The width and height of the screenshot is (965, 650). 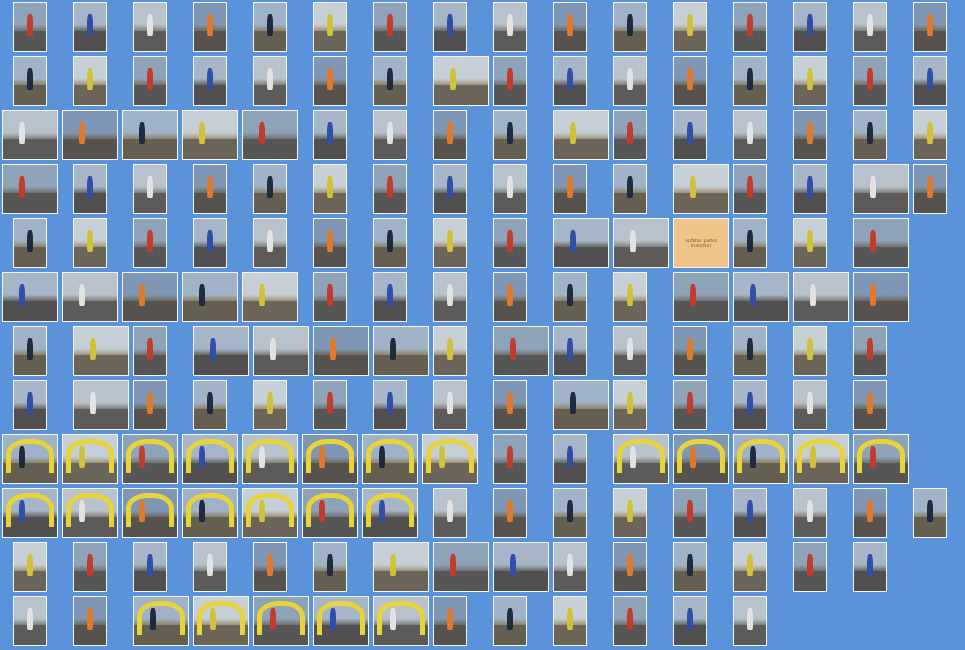 What do you see at coordinates (701, 243) in the screenshot?
I see `info-card-thumbnail: ac/fotos: partez licenz(ito)` at bounding box center [701, 243].